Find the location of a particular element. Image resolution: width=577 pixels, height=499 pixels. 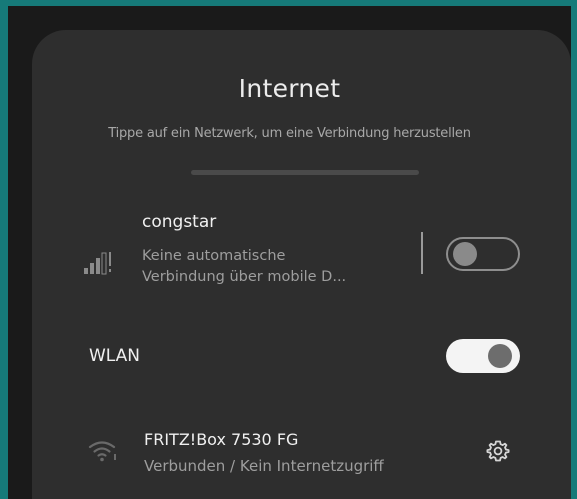

mobile-network-name: congstar is located at coordinates (179, 222).